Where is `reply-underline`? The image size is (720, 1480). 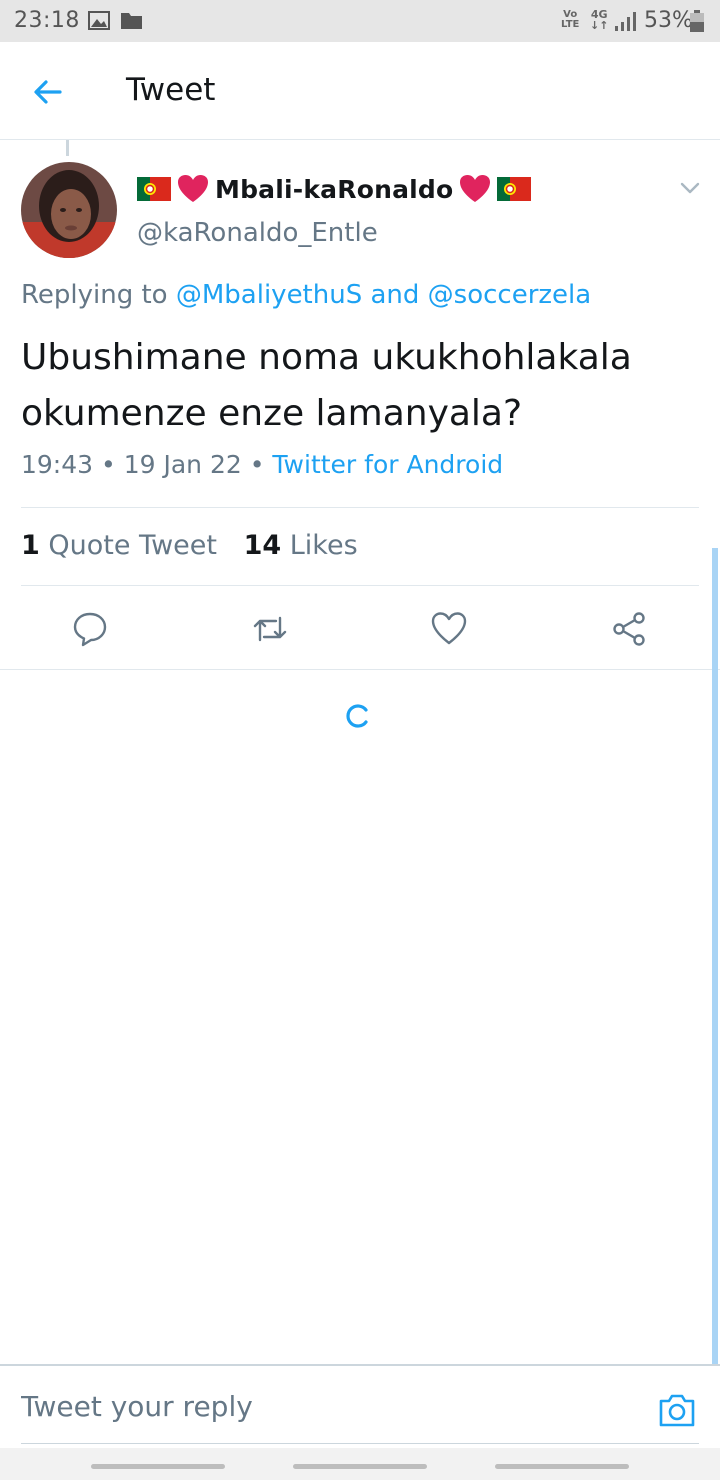 reply-underline is located at coordinates (360, 1443).